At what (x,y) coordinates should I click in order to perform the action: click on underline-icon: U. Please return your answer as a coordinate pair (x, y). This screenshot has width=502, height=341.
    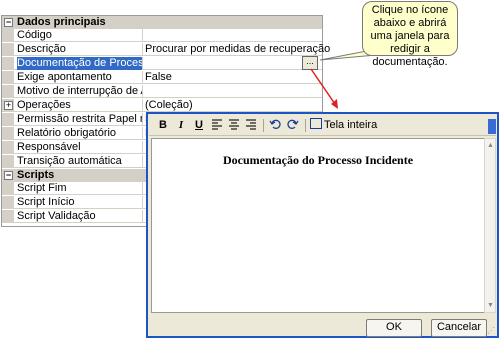
    Looking at the image, I should click on (199, 125).